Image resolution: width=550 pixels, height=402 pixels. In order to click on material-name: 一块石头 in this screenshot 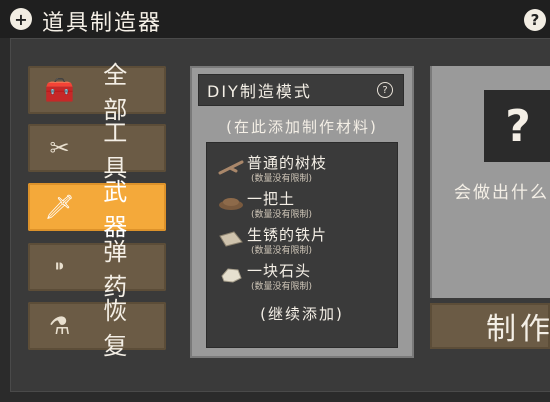, I will do `click(279, 271)`.